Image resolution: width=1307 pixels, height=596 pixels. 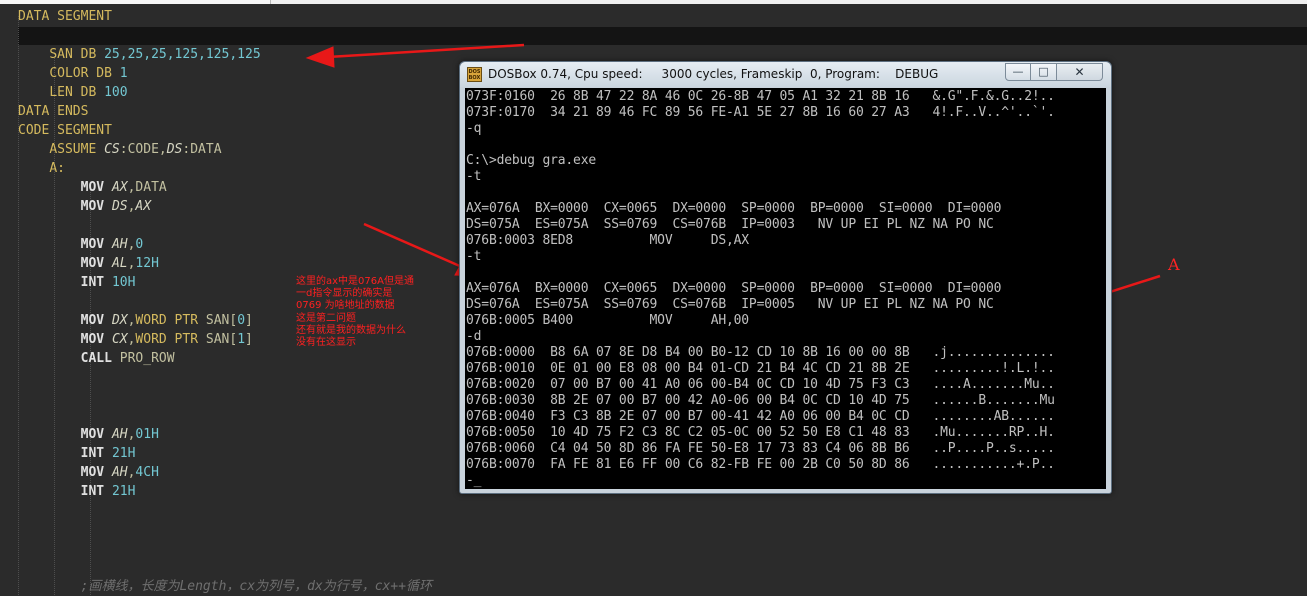 I want to click on code-token: CODE SEGMENT, so click(x=65, y=130).